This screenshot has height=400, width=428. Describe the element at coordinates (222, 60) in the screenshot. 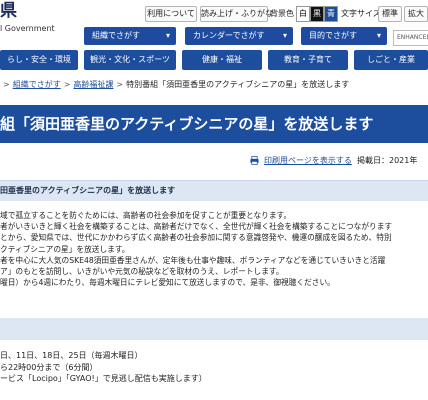

I see `nav-item-health: 健康・福祉` at that location.